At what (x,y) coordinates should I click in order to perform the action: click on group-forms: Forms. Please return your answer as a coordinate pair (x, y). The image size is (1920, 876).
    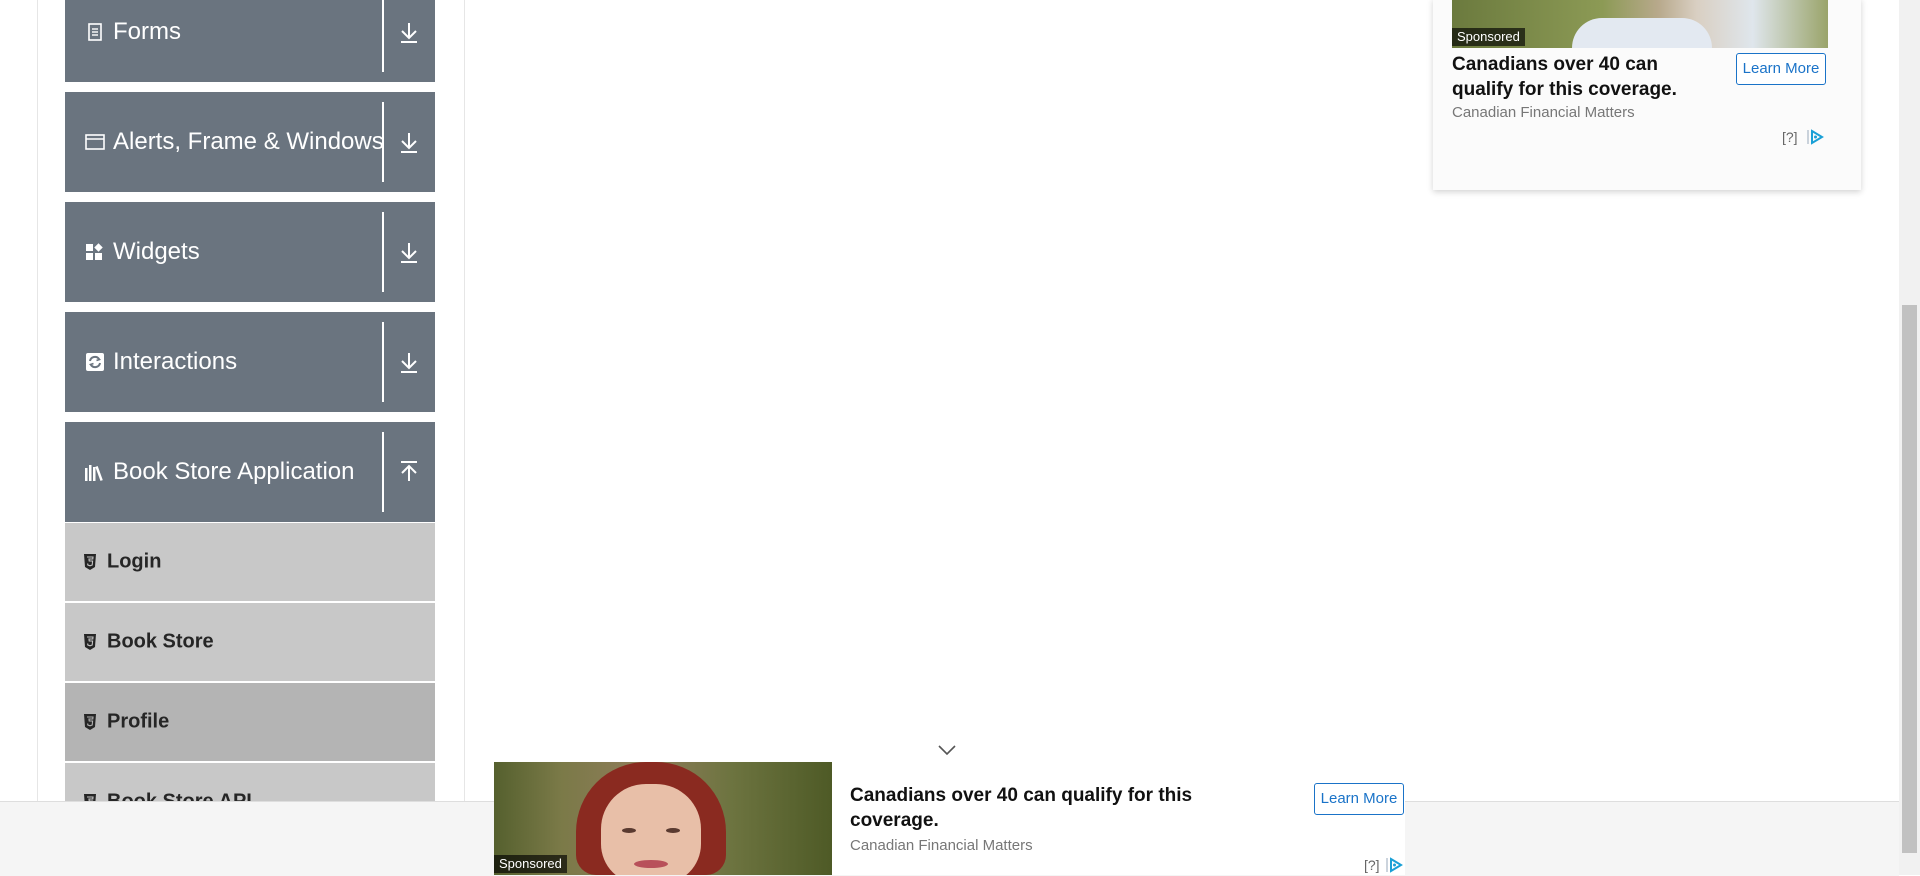
    Looking at the image, I should click on (250, 41).